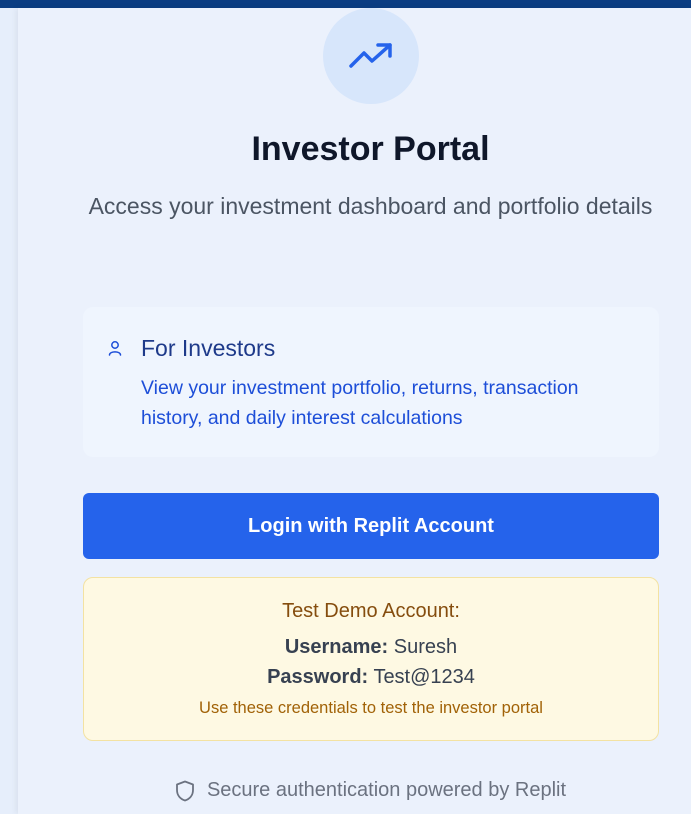 Image resolution: width=691 pixels, height=814 pixels. What do you see at coordinates (424, 677) in the screenshot?
I see `password-value: Test@1234` at bounding box center [424, 677].